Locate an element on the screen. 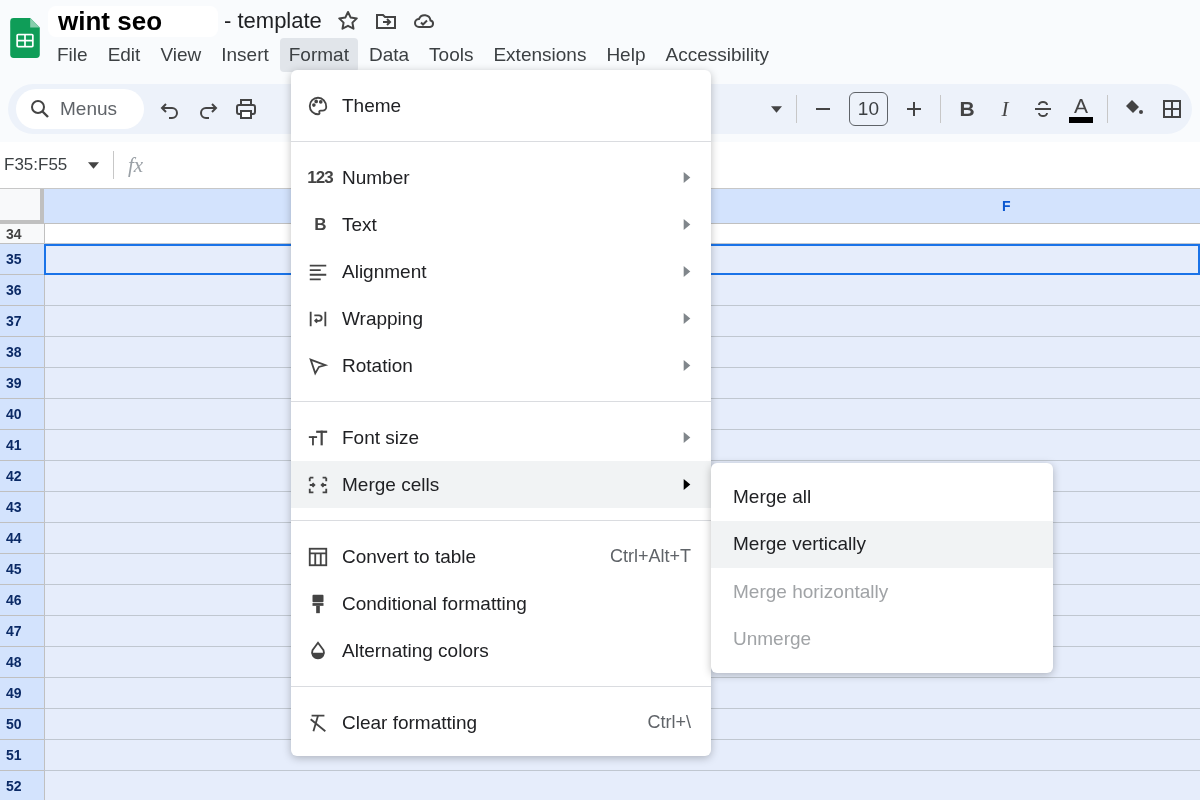  menu-icon: B is located at coordinates (320, 224).